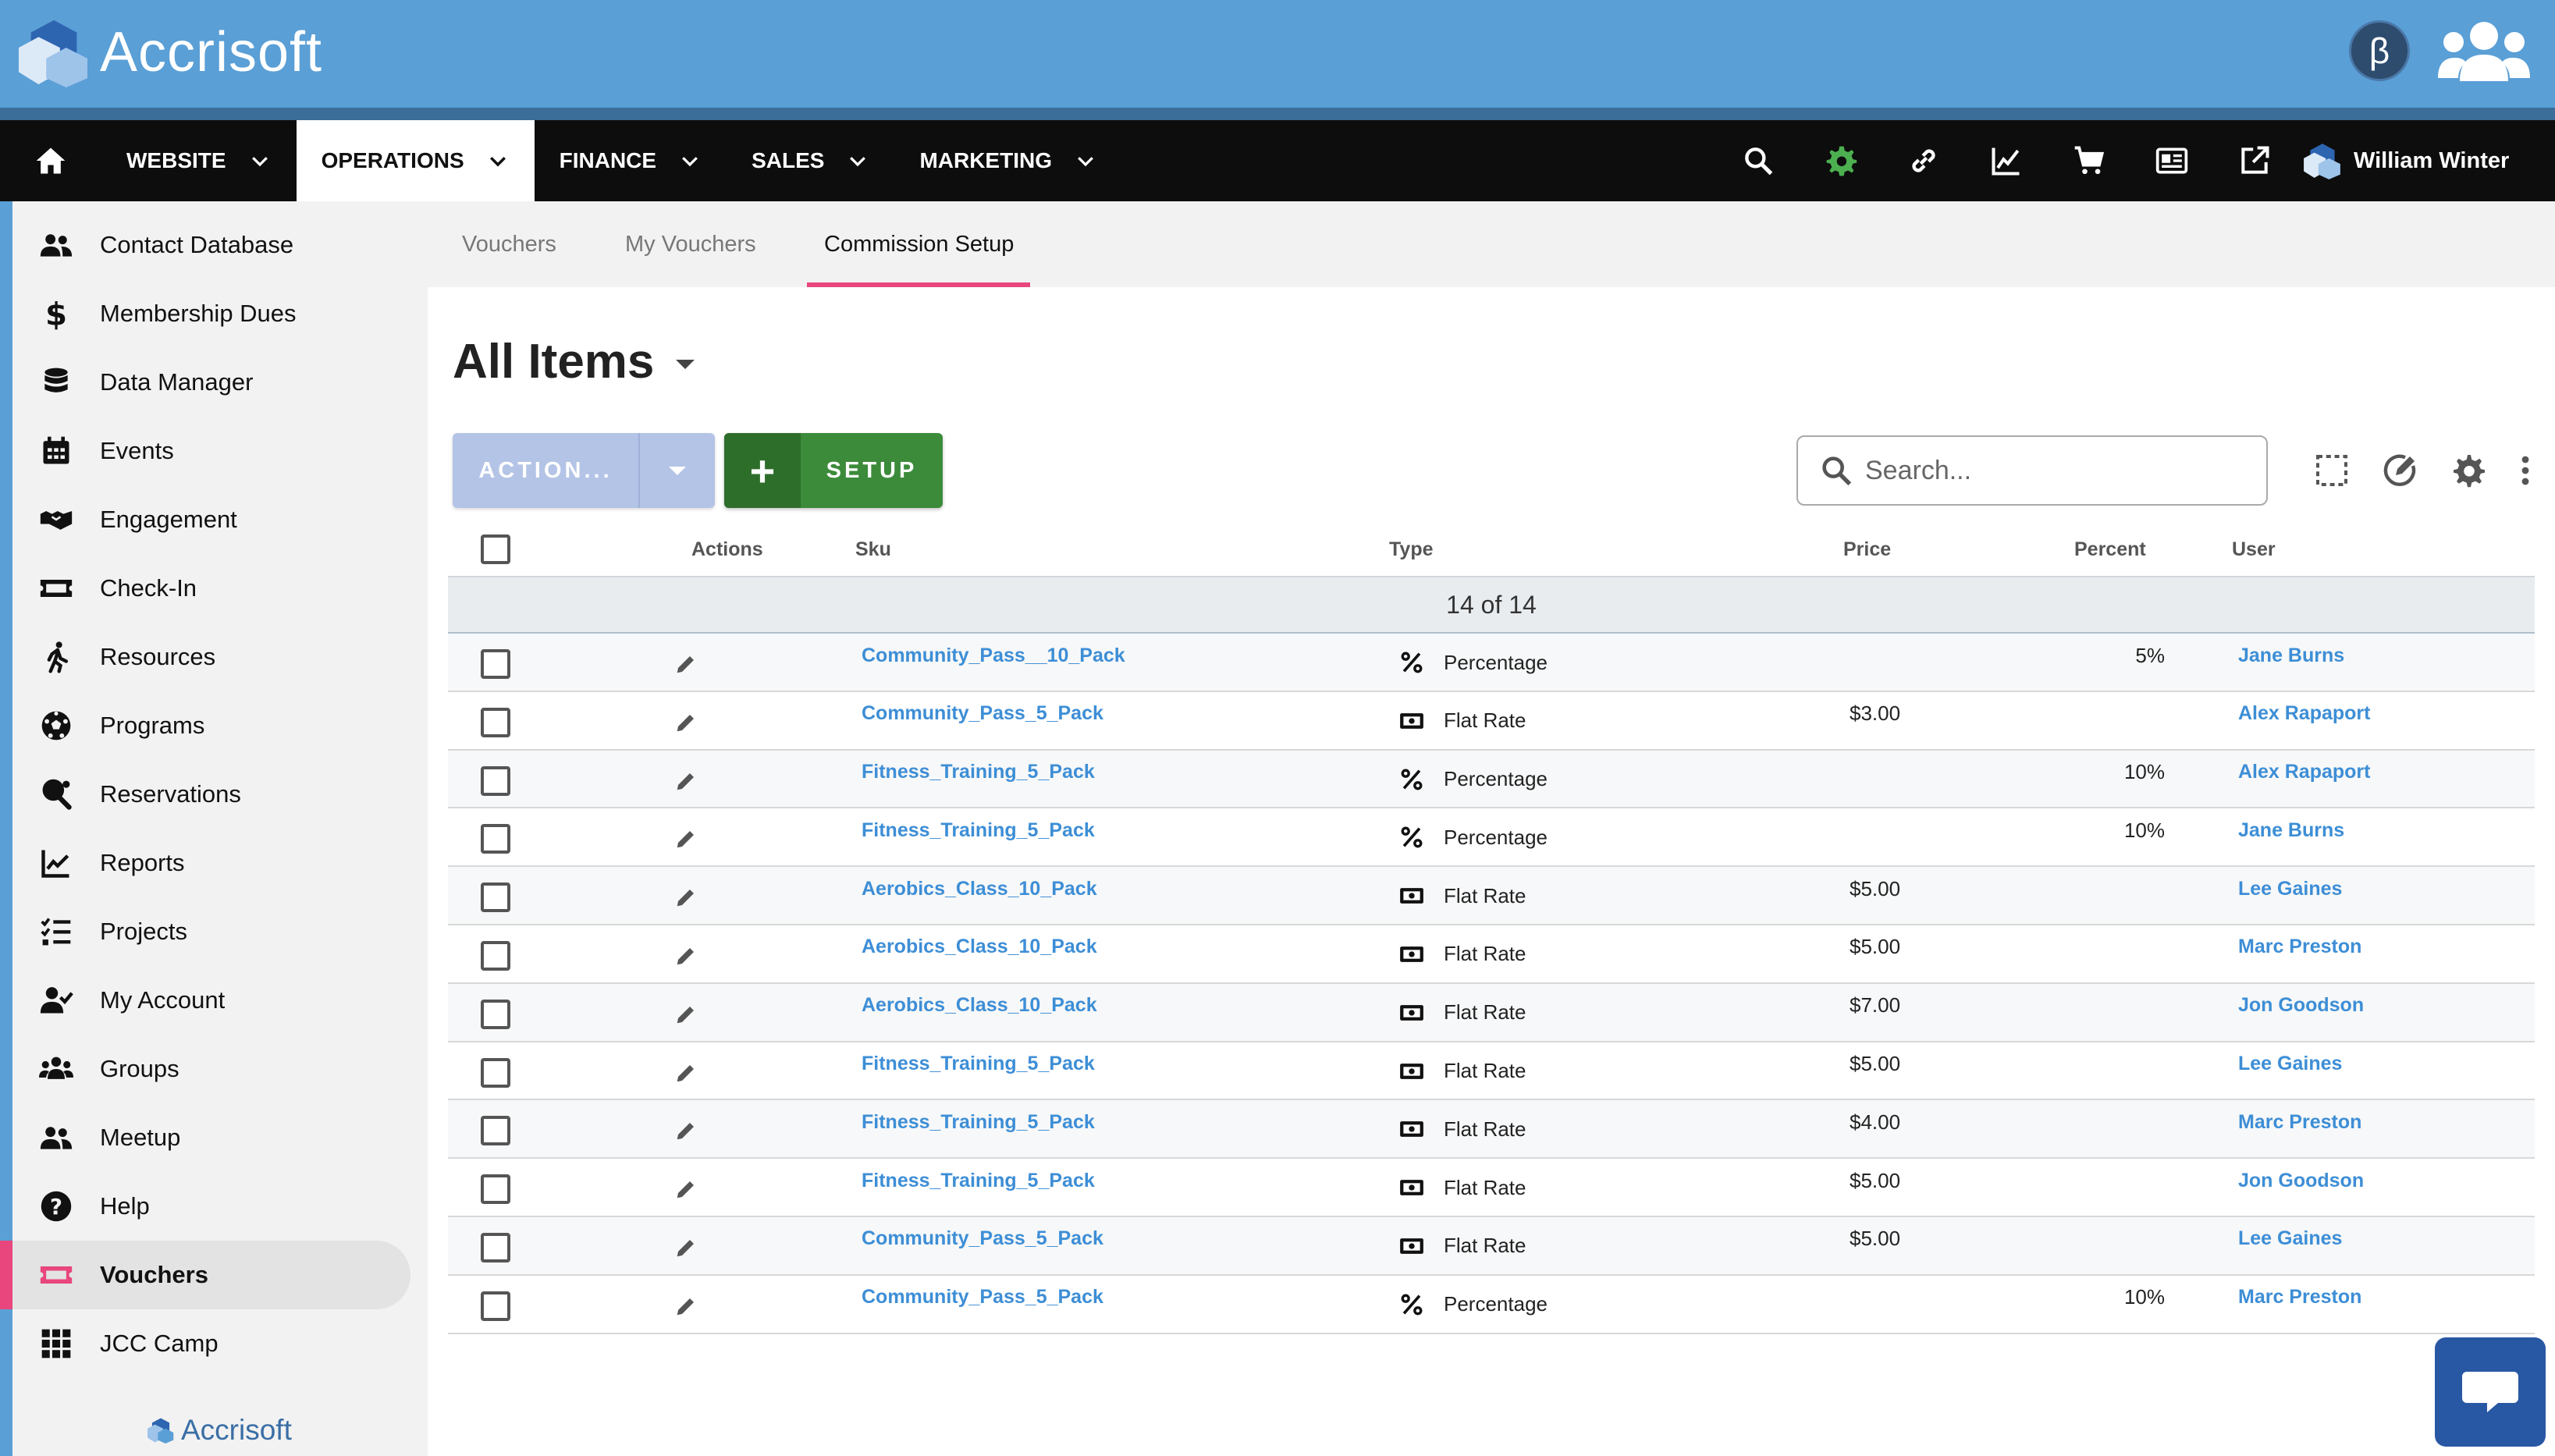 The image size is (2555, 1456). Describe the element at coordinates (833, 471) in the screenshot. I see `setup-button: + SETUP` at that location.